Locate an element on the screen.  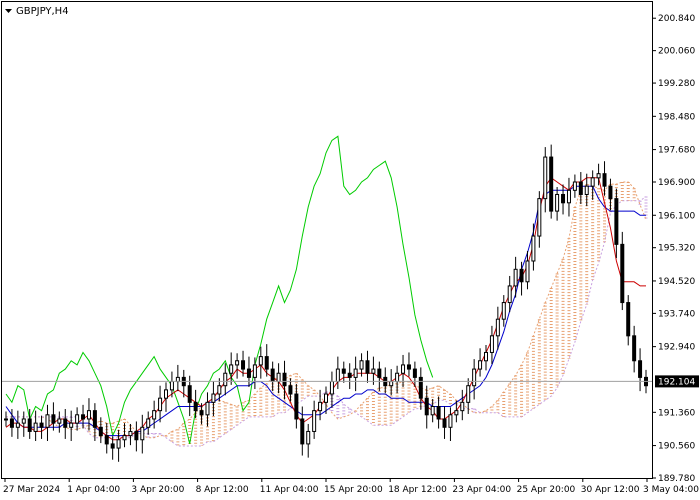
y-tick-label: 191.360 is located at coordinates (676, 413).